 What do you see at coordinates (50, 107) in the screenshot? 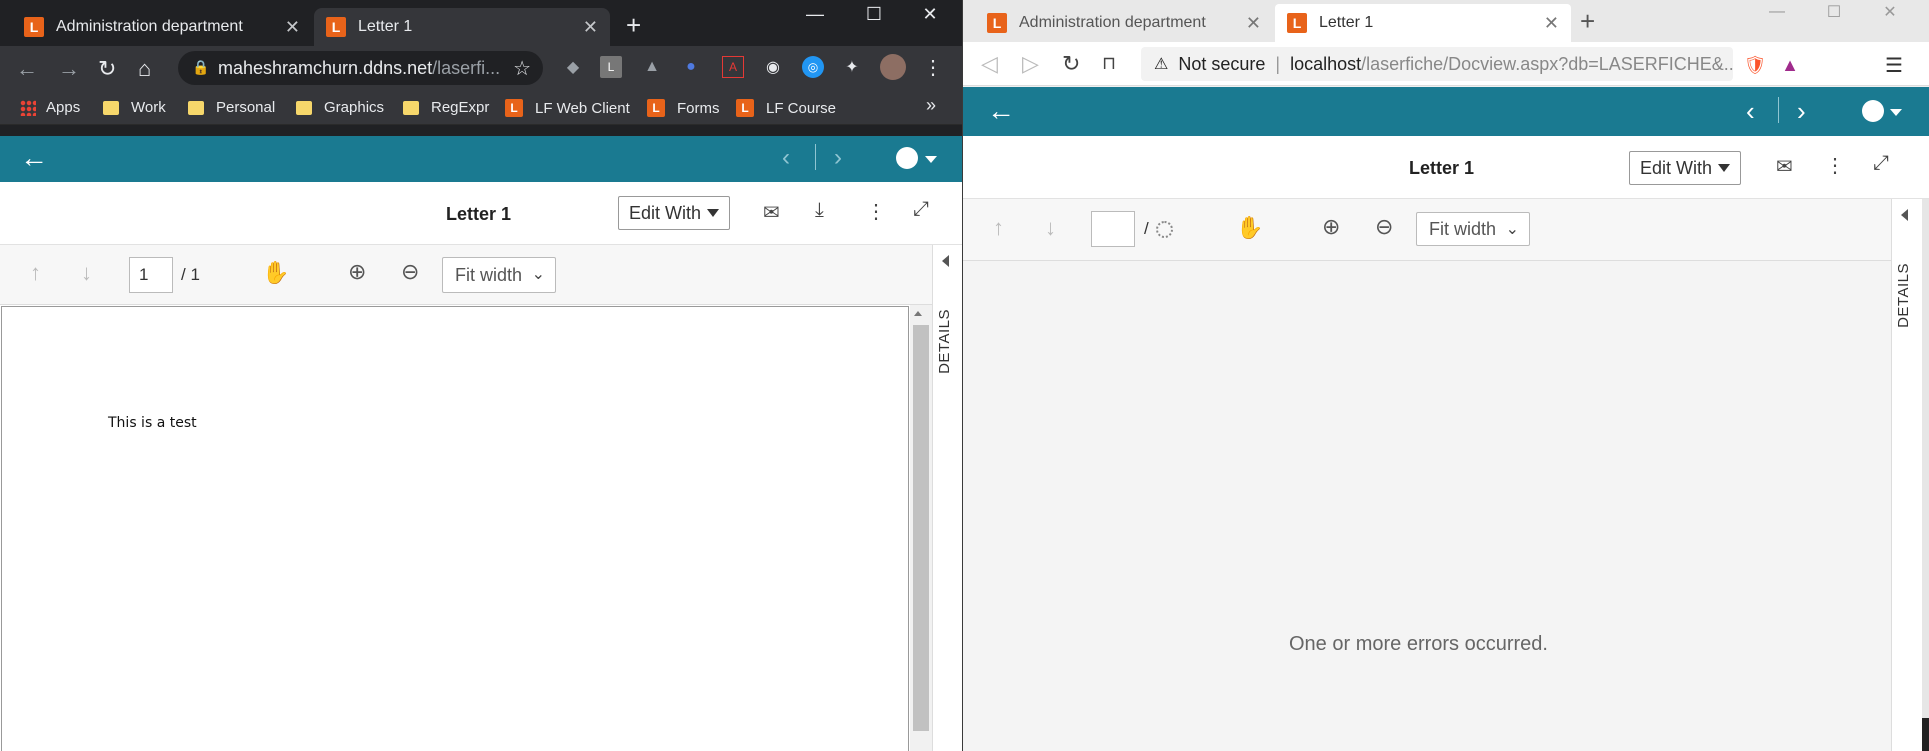
I see `bookmark-apps: Apps` at bounding box center [50, 107].